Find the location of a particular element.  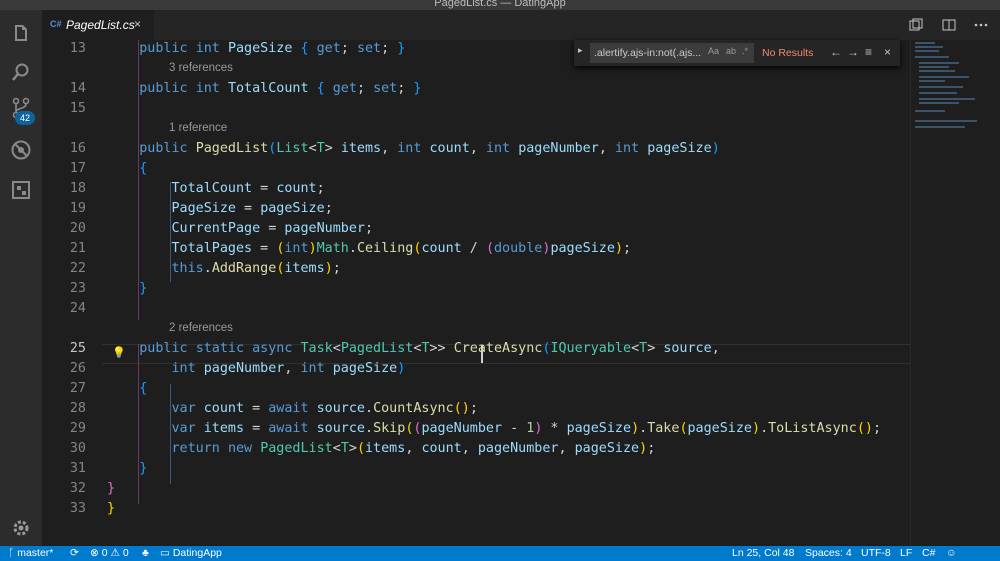

tab-label: PagedList.cs is located at coordinates (100, 25).